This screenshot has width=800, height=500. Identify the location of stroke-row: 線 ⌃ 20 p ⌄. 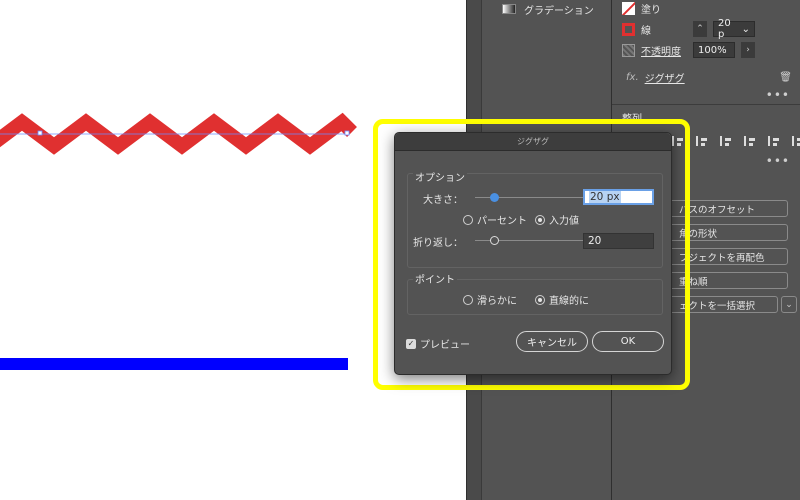
(688, 29).